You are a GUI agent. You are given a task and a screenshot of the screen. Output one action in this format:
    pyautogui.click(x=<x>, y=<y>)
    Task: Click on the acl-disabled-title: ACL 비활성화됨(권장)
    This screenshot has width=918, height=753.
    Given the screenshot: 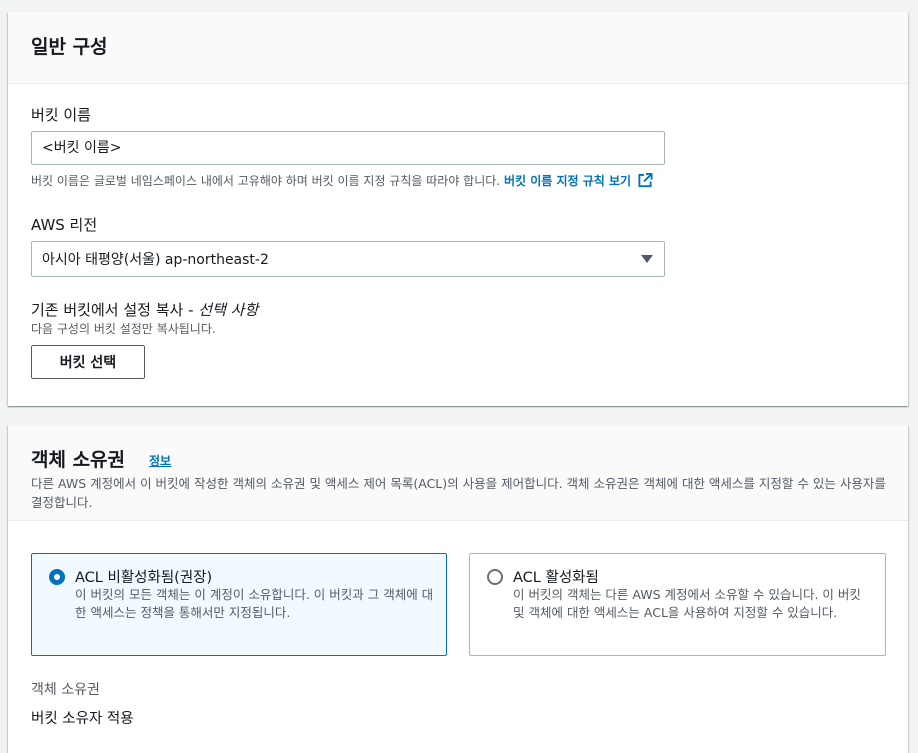 What is the action you would take?
    pyautogui.click(x=144, y=578)
    